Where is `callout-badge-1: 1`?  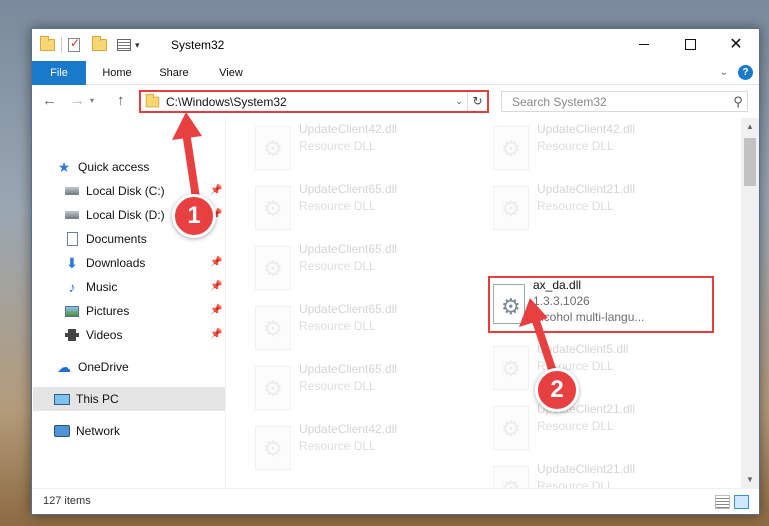 callout-badge-1: 1 is located at coordinates (194, 216).